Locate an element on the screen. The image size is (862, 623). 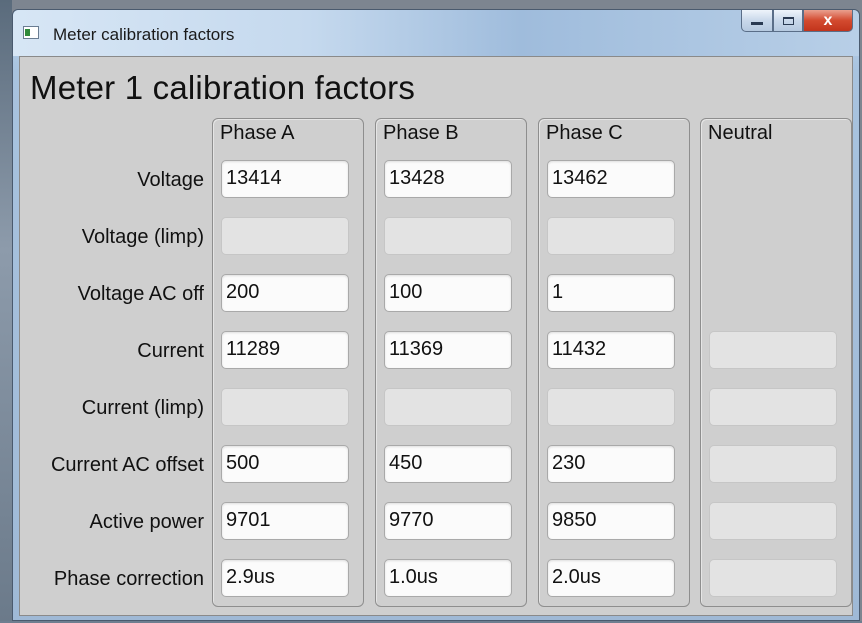
page-title: Meter 1 calibration factors is located at coordinates (223, 87).